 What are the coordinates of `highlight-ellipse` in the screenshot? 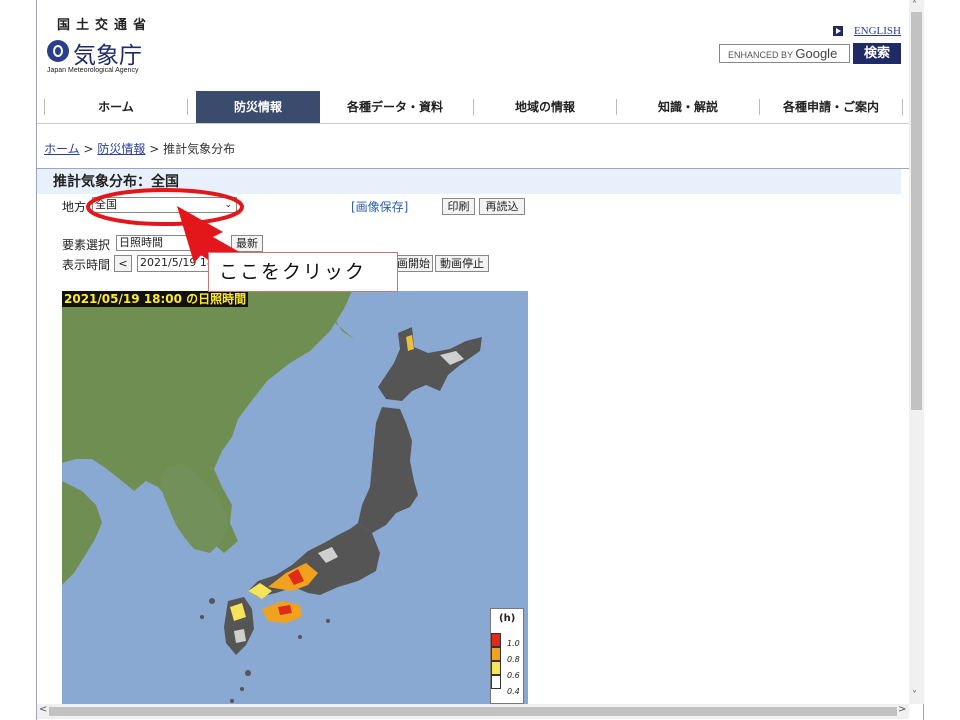 It's located at (165, 207).